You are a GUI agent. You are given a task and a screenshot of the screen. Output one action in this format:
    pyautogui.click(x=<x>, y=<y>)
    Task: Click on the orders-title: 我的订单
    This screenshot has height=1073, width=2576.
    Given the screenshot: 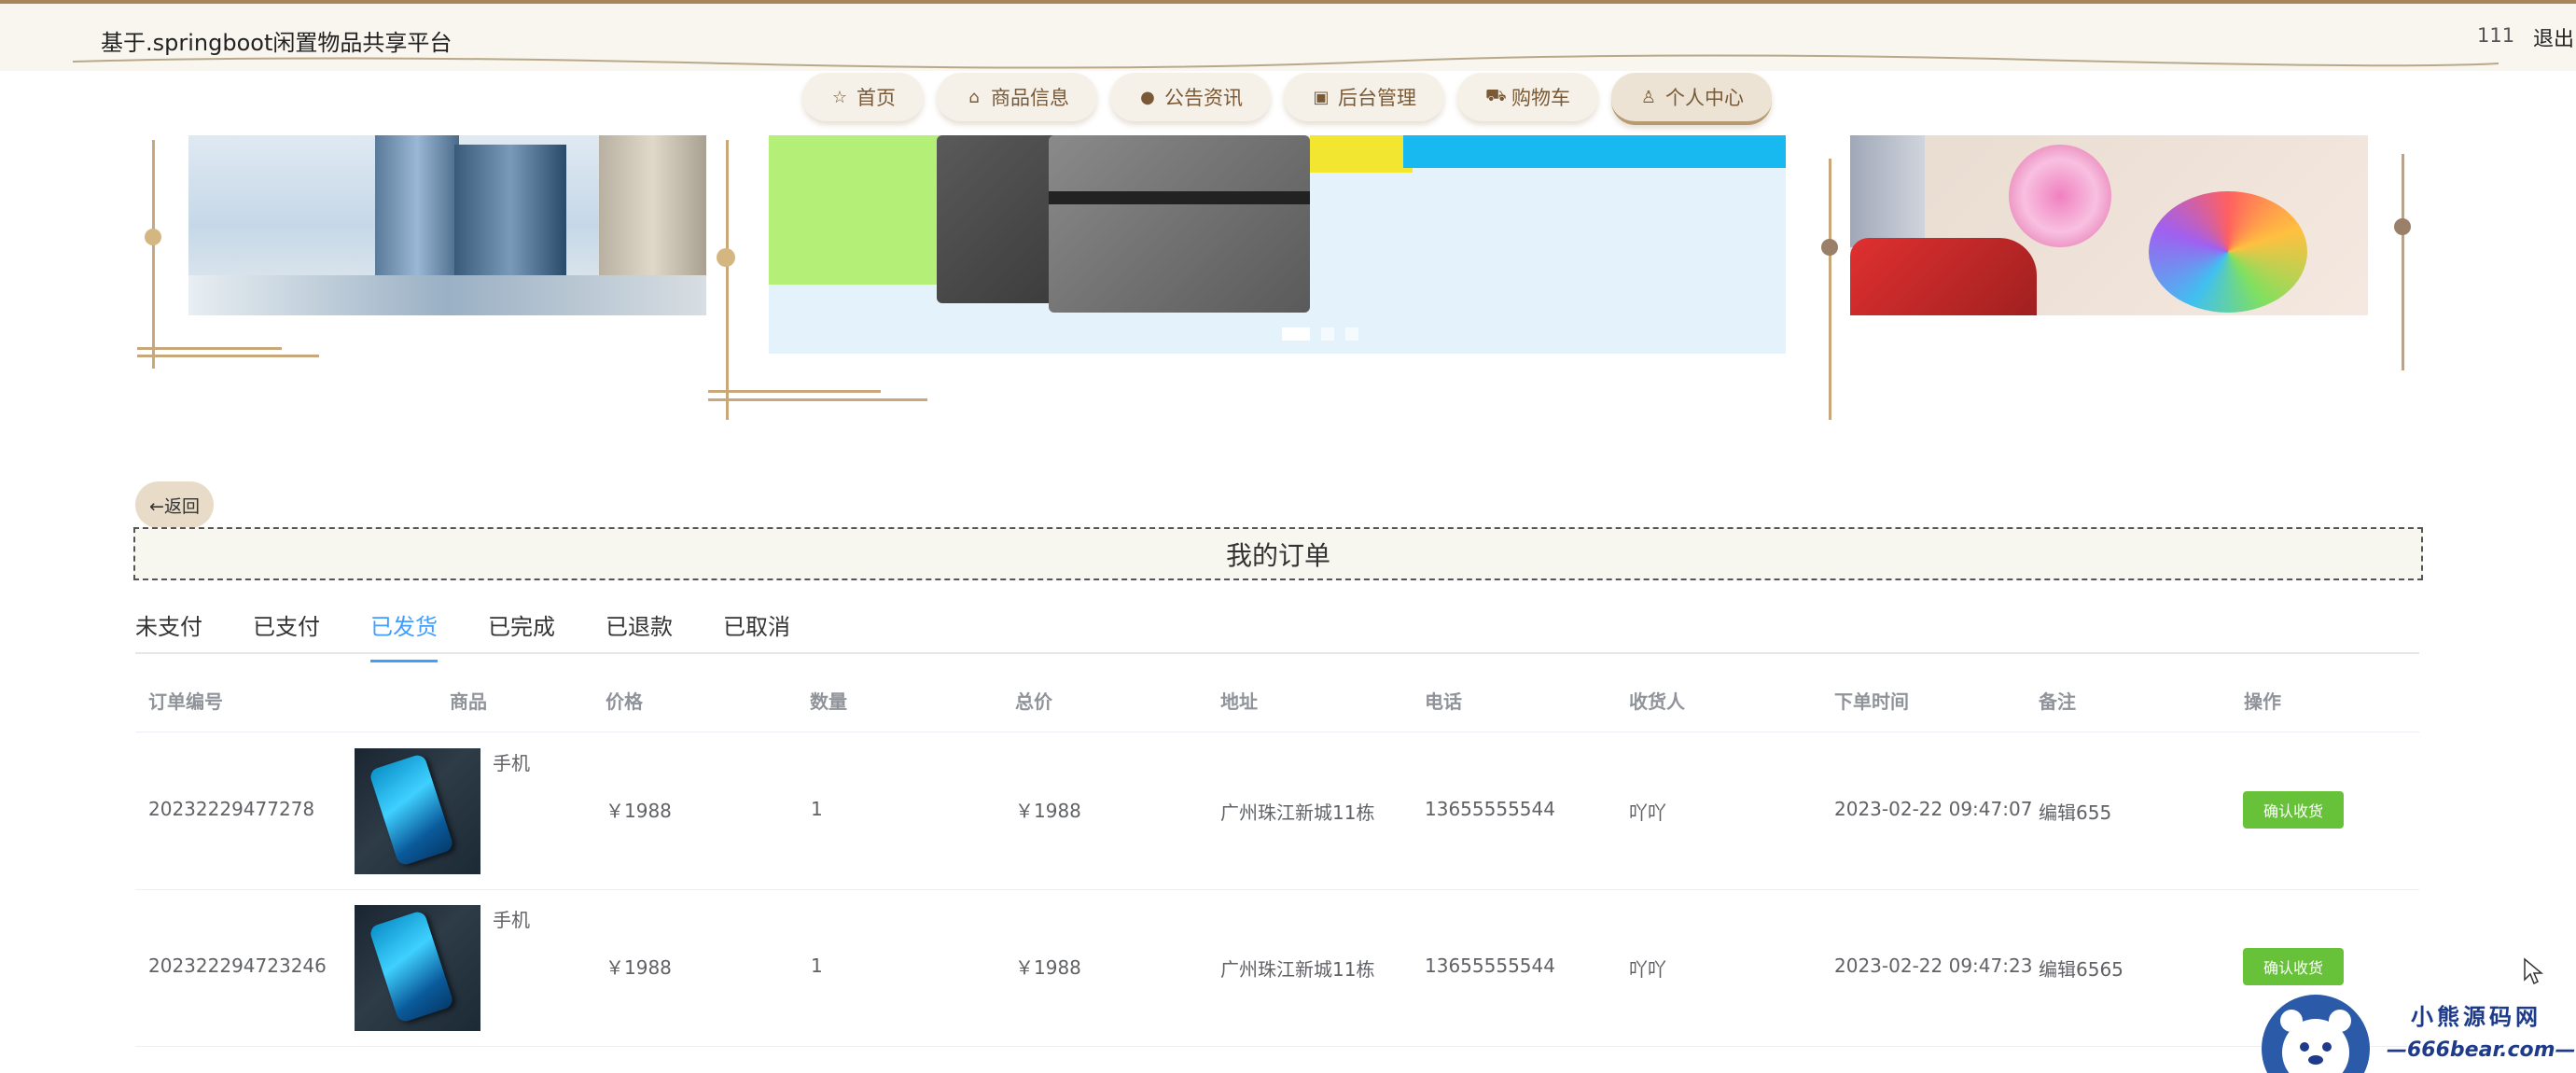 What is the action you would take?
    pyautogui.click(x=1278, y=553)
    